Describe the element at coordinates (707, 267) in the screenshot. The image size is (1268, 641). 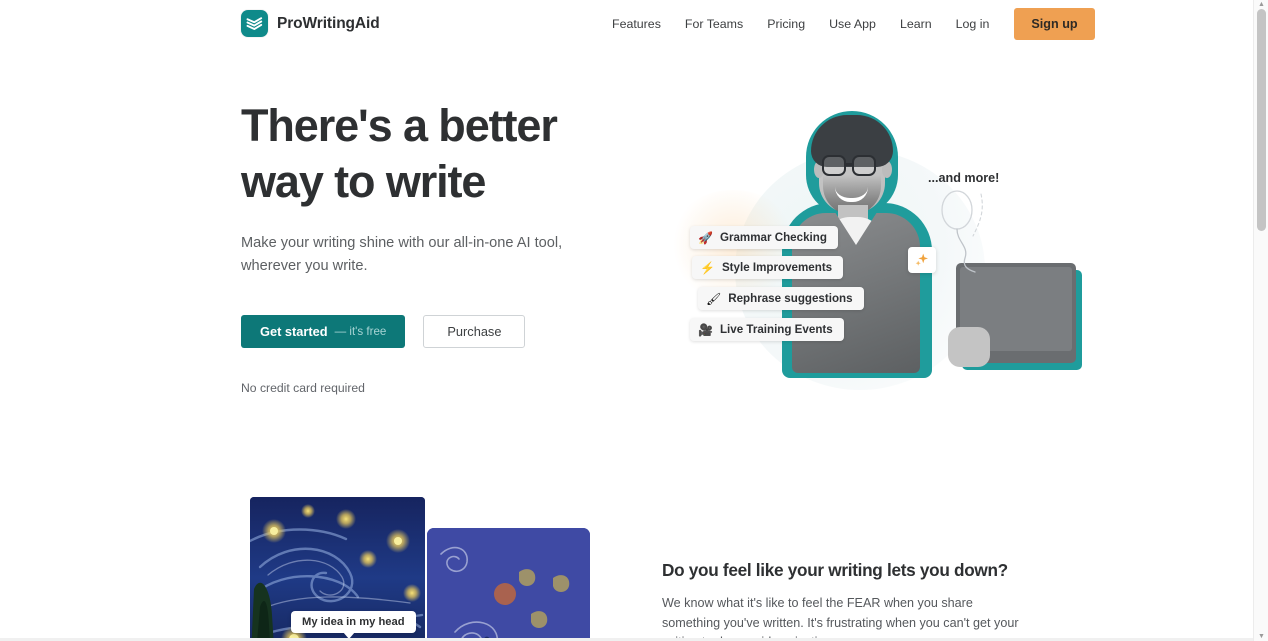
I see `lightning-bolt-icon: ⚡` at that location.